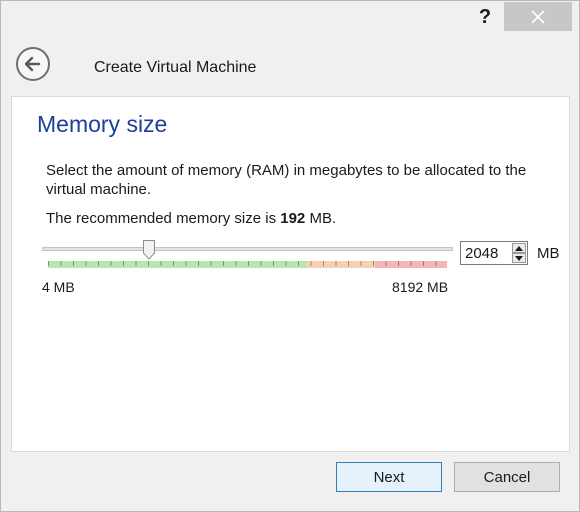  I want to click on spin-down-button, so click(519, 258).